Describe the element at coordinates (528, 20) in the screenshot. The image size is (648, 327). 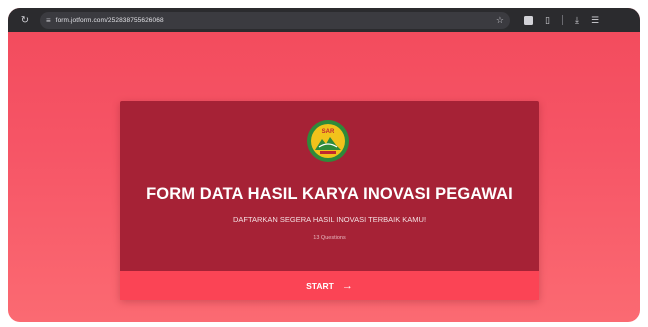
I see `extension-icon` at that location.